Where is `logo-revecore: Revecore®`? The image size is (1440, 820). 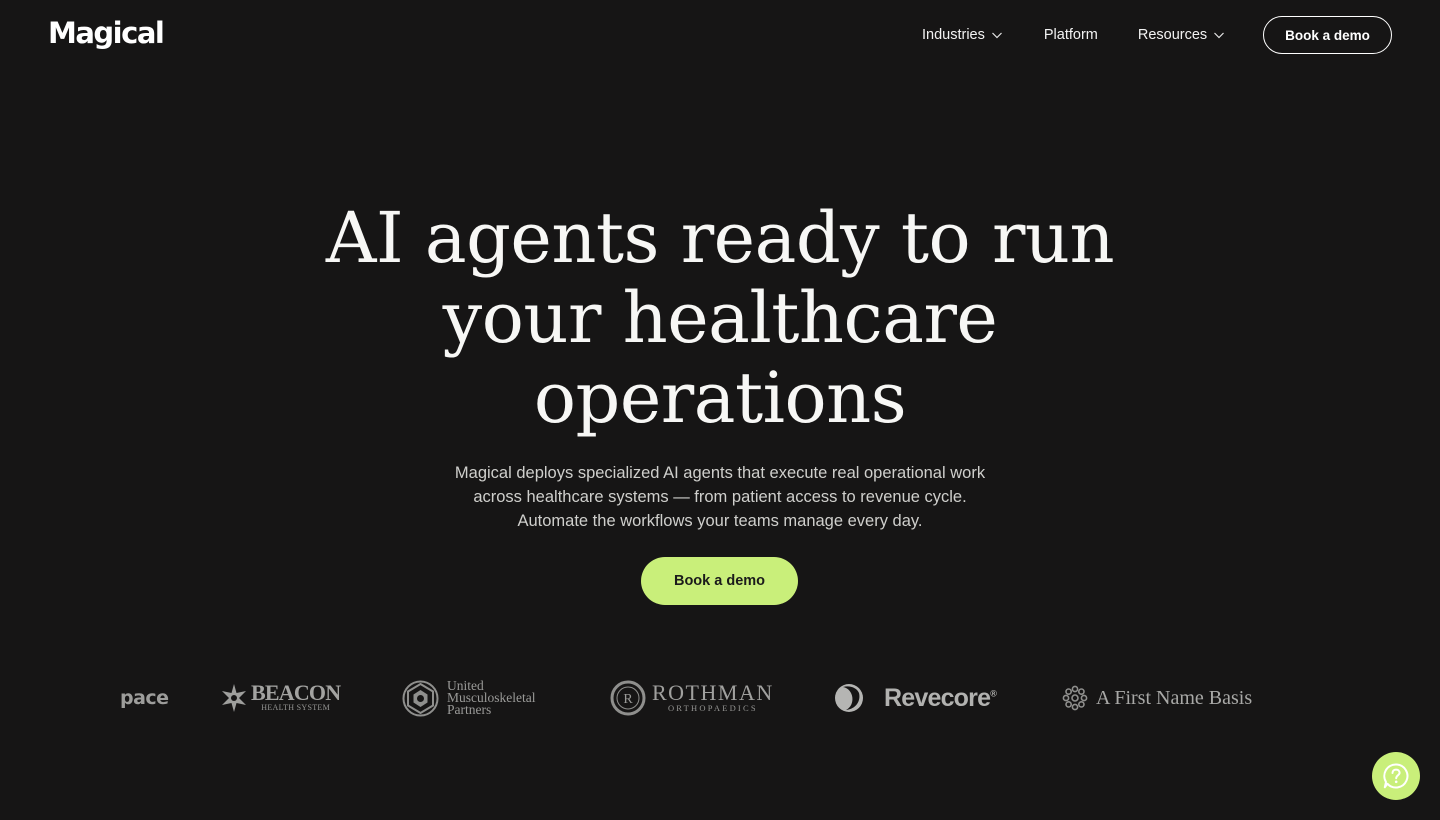
logo-revecore: Revecore® is located at coordinates (915, 698).